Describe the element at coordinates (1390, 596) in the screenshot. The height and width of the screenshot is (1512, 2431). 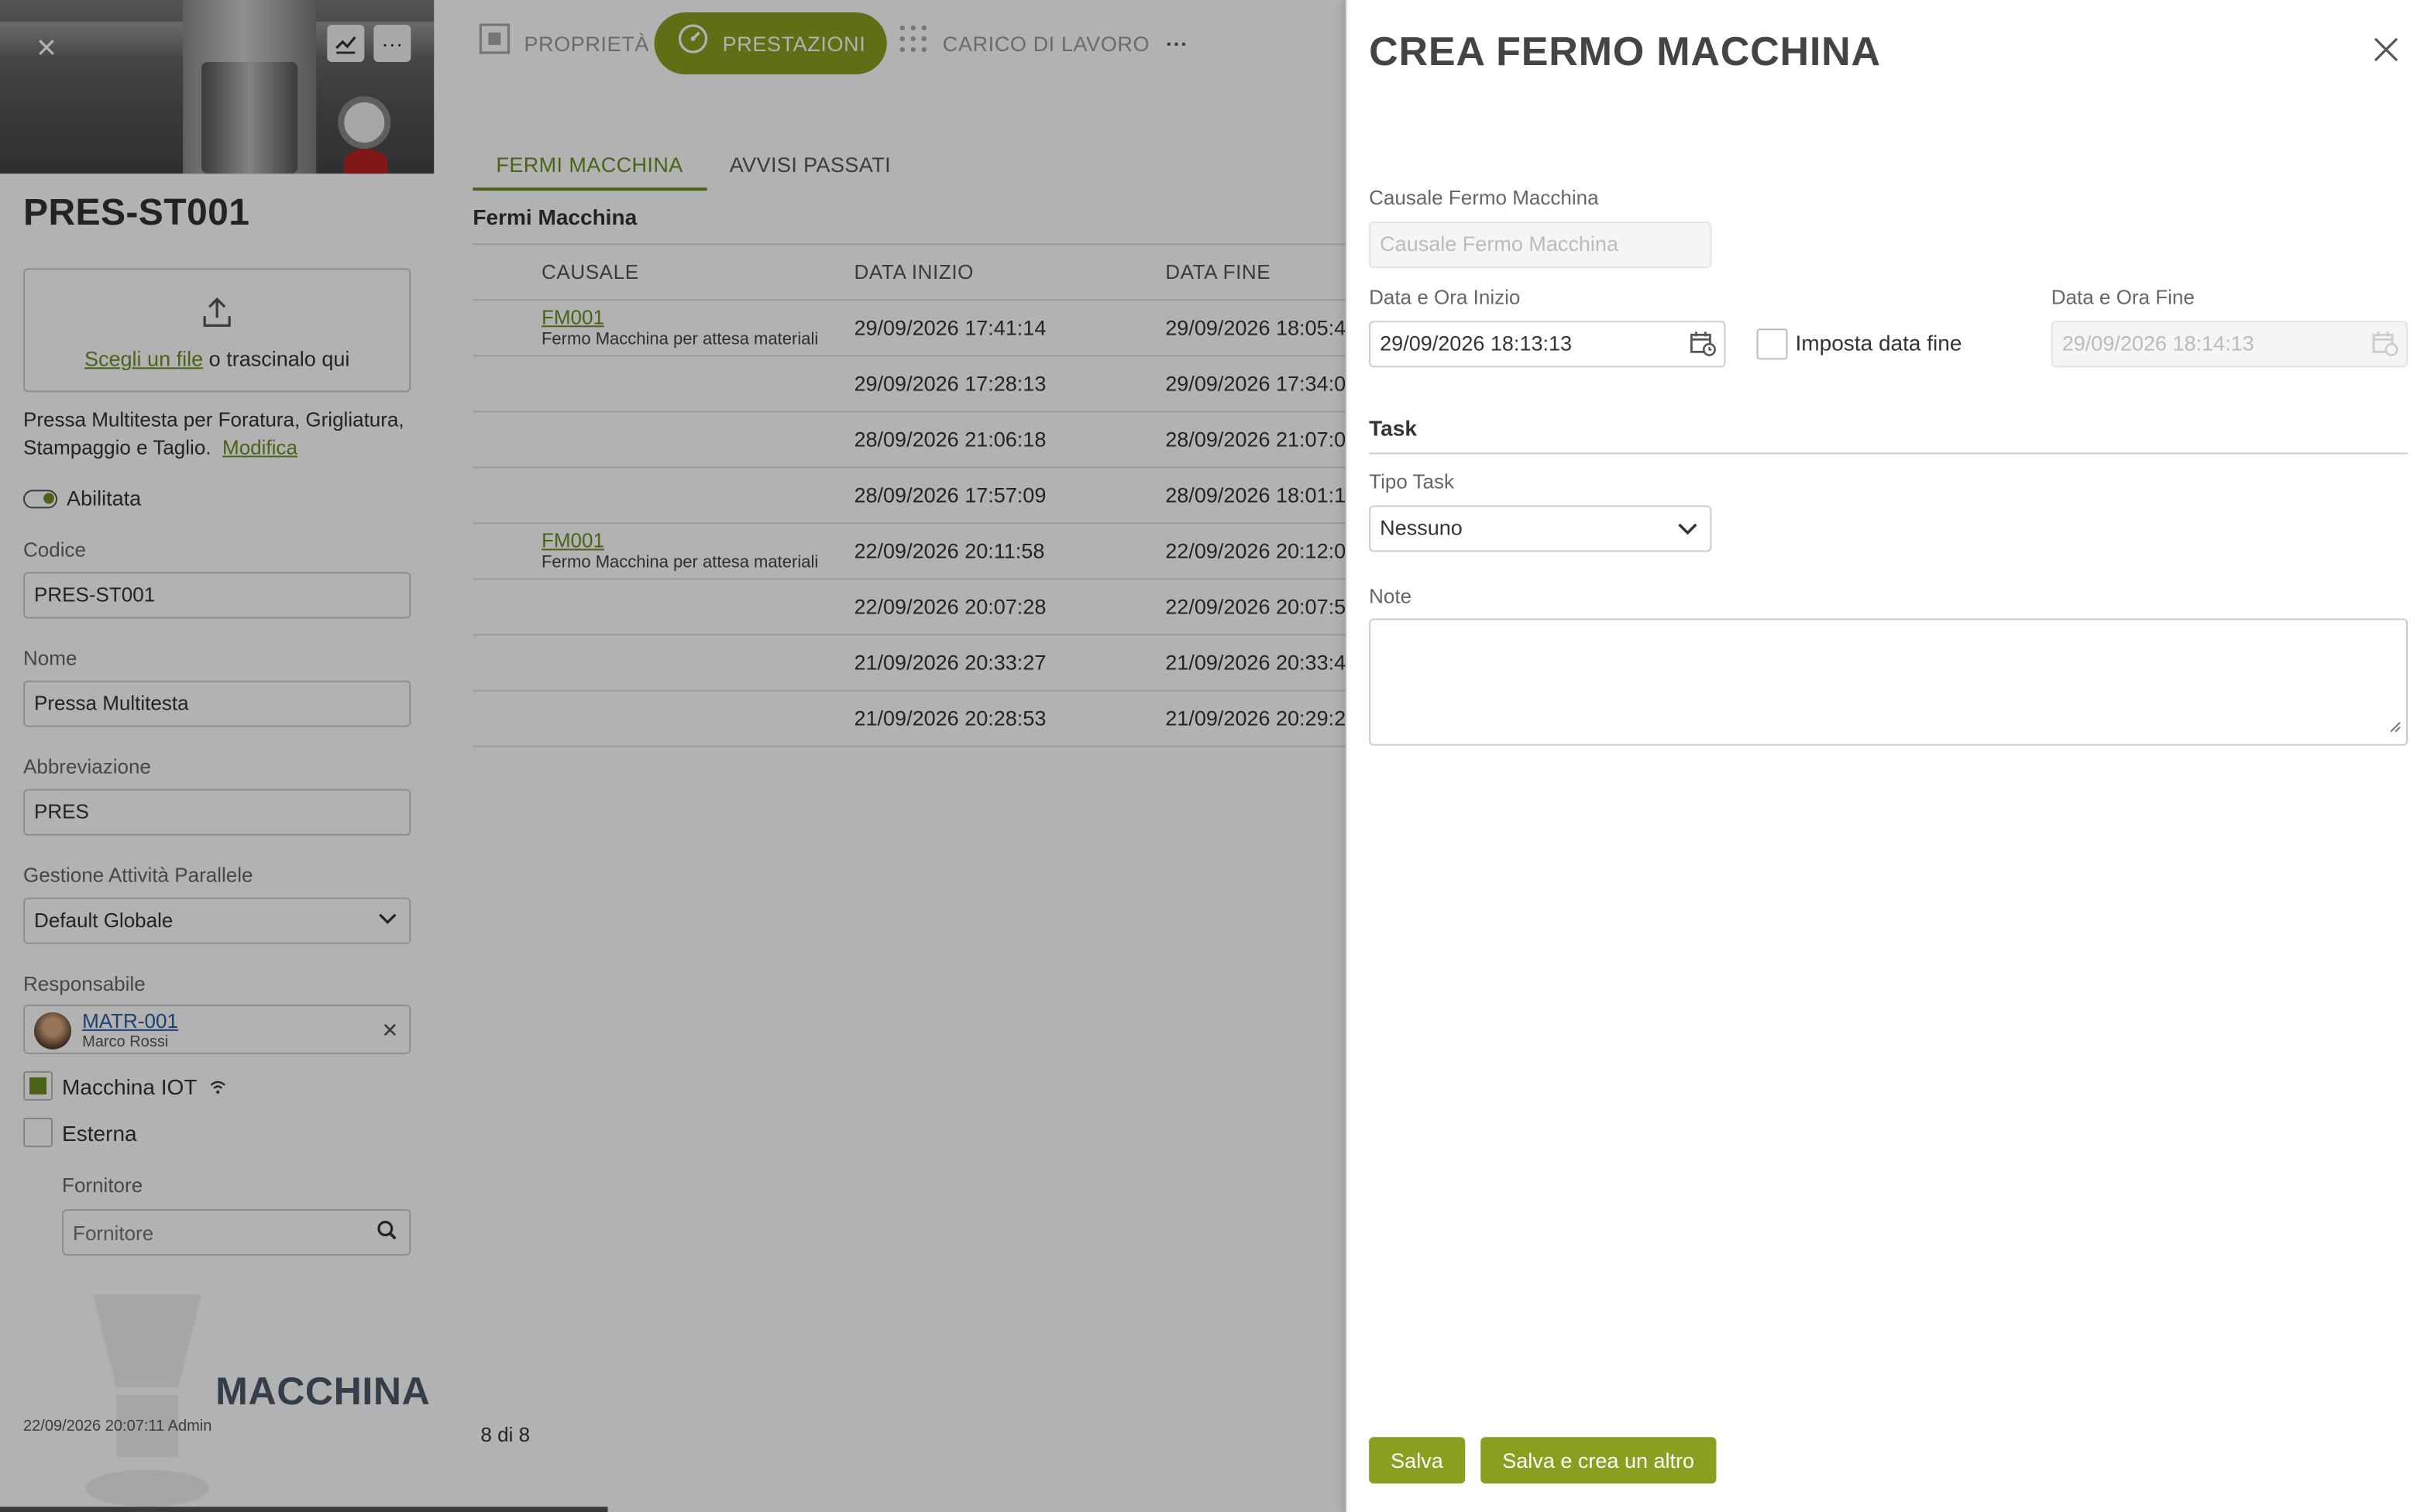
I see `note-label: Note` at that location.